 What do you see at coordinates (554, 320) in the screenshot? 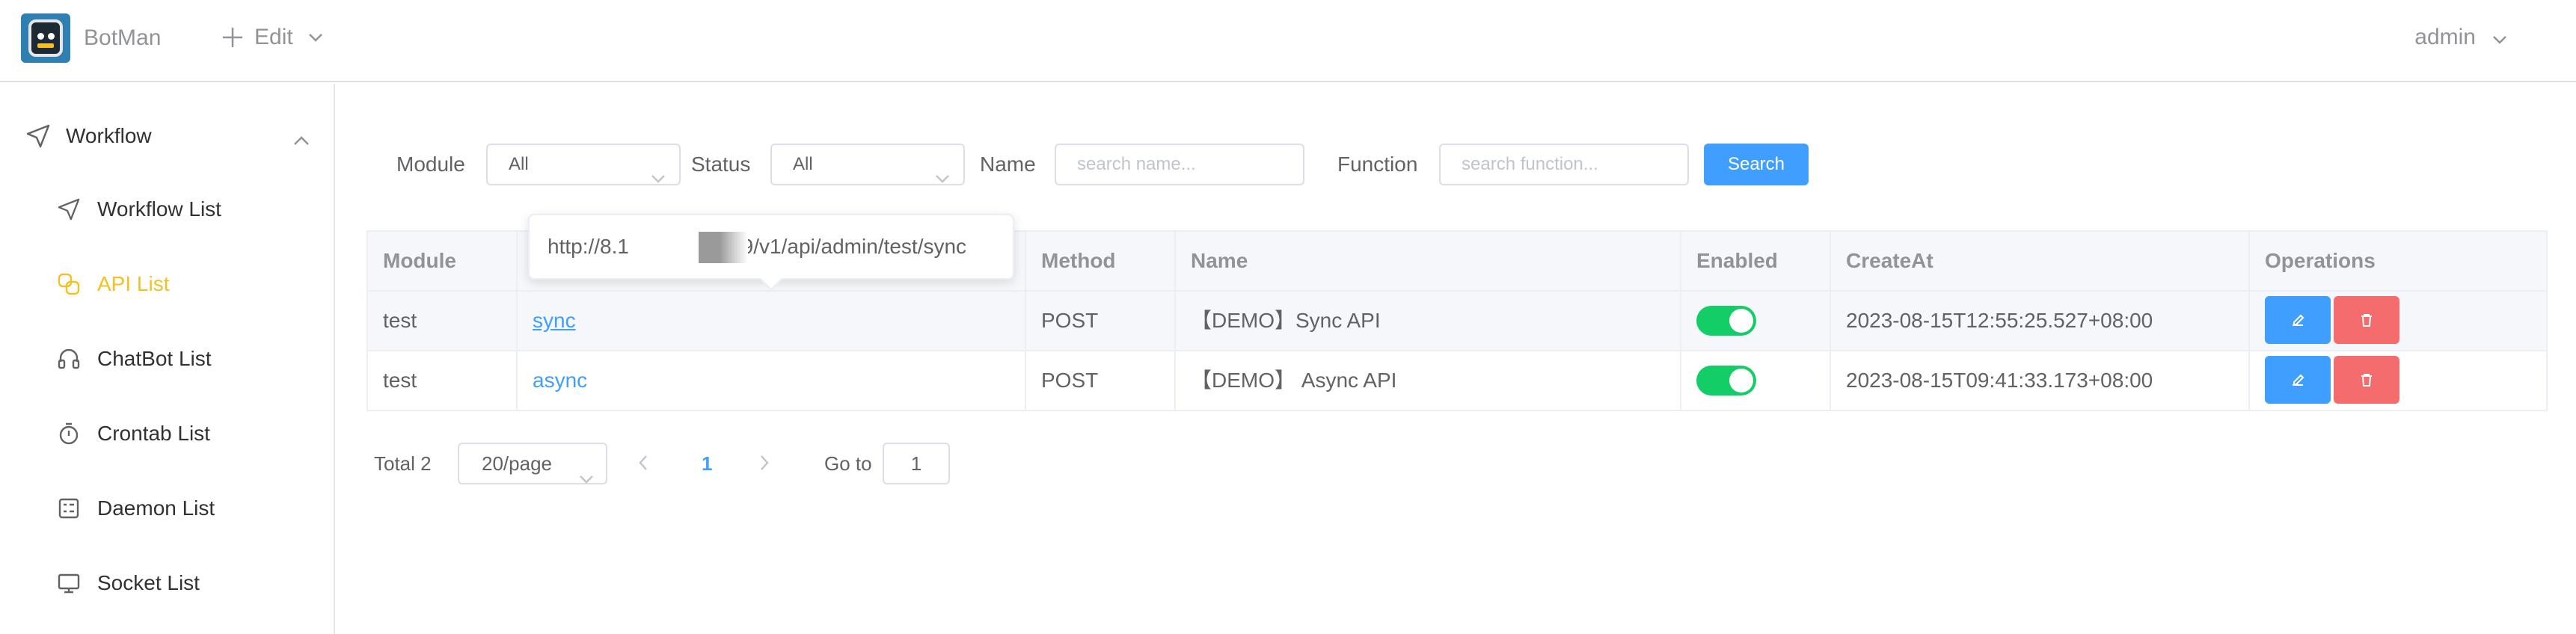
I see `function-link: sync` at bounding box center [554, 320].